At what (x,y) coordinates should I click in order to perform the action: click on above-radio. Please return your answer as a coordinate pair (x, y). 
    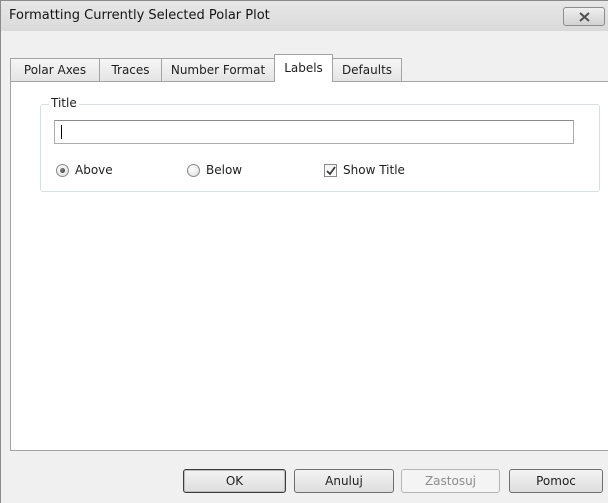
    Looking at the image, I should click on (62, 170).